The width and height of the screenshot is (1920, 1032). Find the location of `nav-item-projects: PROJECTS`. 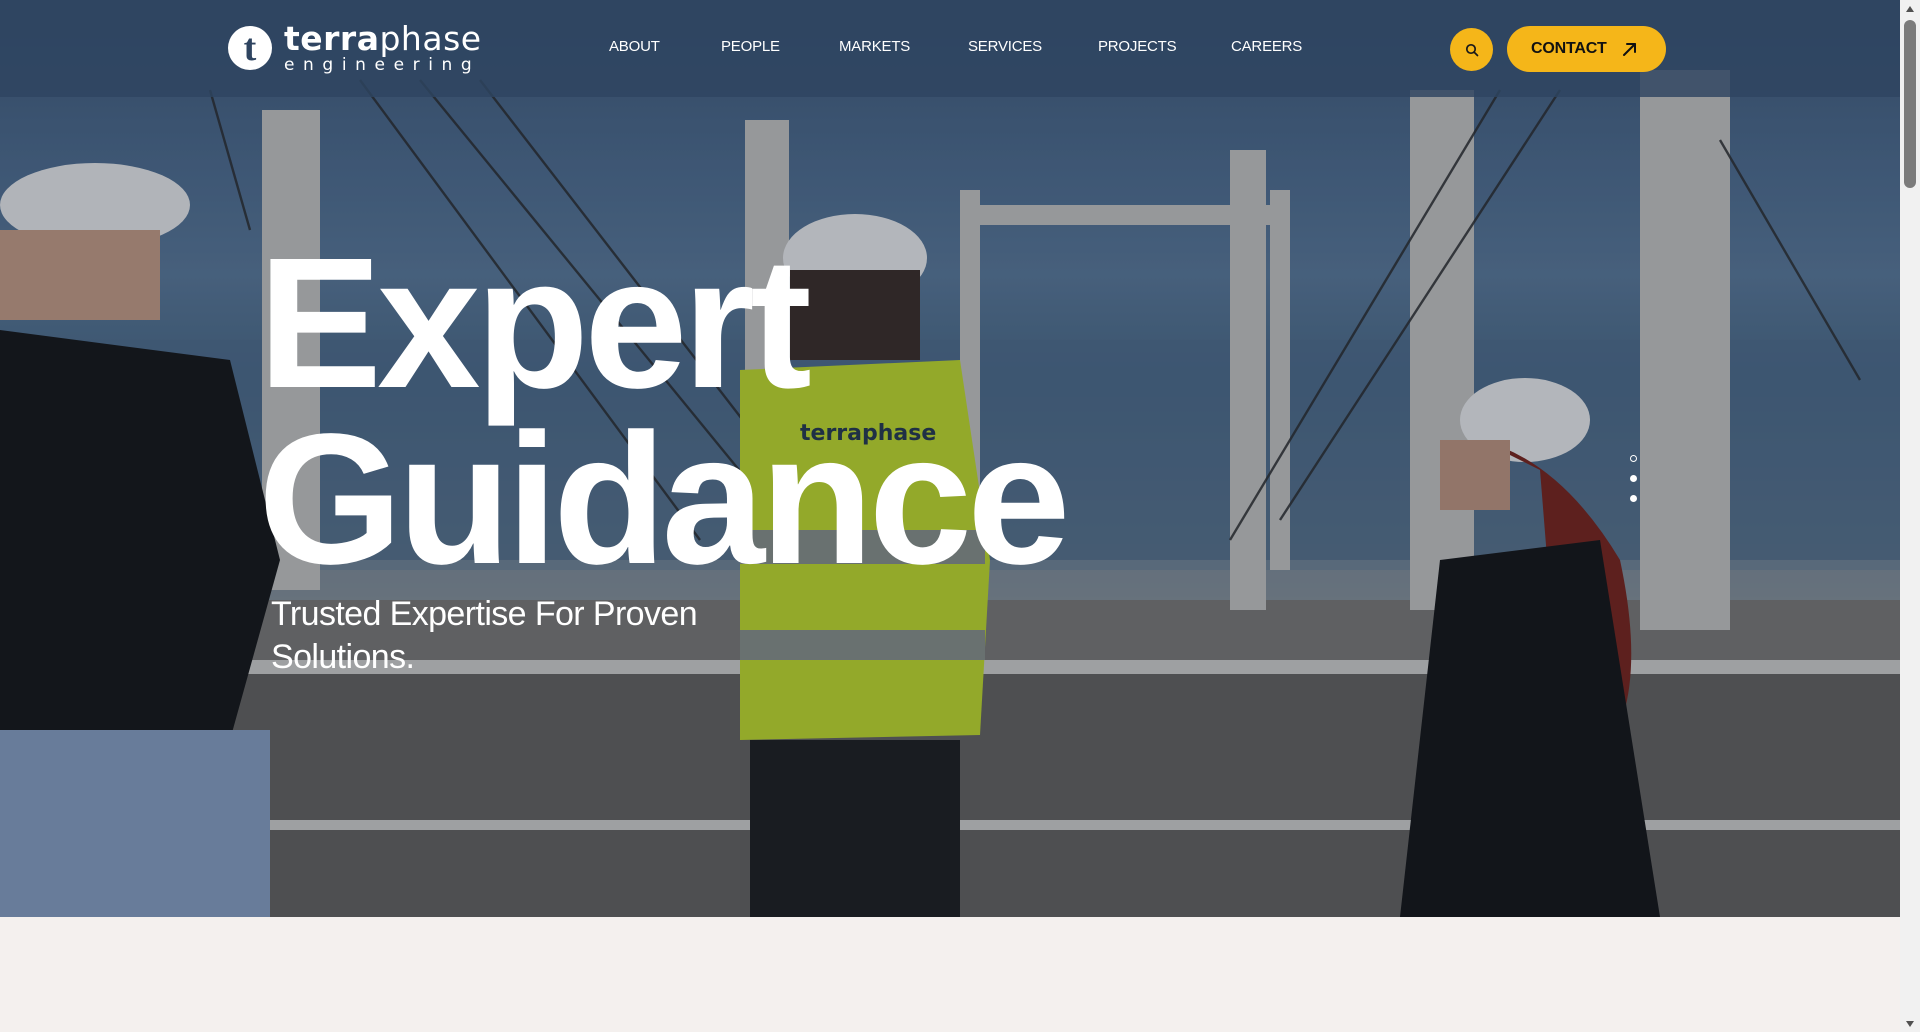

nav-item-projects: PROJECTS is located at coordinates (1137, 46).